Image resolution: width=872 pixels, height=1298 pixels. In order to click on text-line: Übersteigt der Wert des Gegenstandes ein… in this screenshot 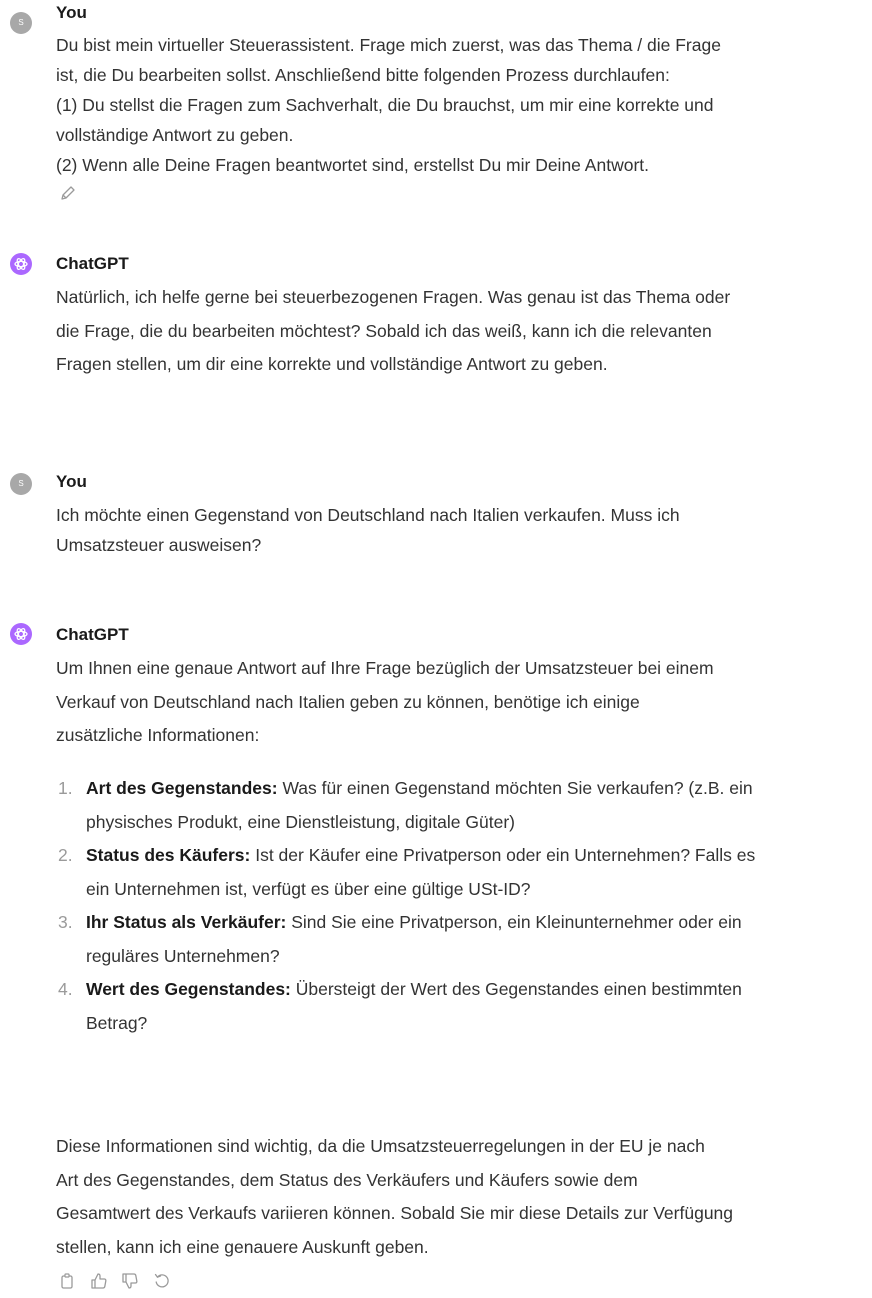, I will do `click(516, 989)`.